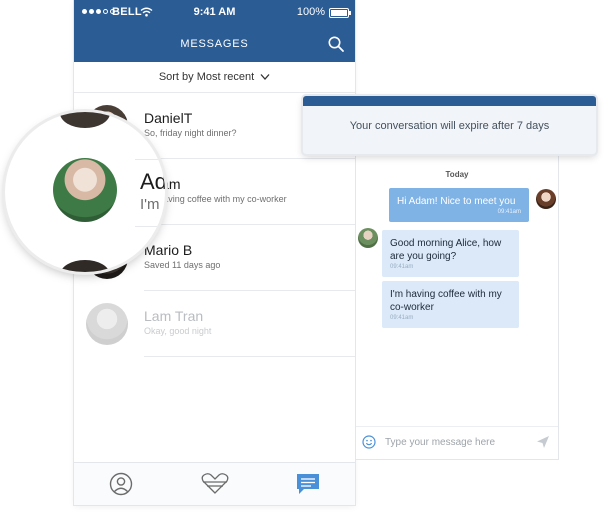 The width and height of the screenshot is (604, 514). I want to click on message-bubble-outgoing: Hi Adam! Nice to meet you 09:41am, so click(459, 205).